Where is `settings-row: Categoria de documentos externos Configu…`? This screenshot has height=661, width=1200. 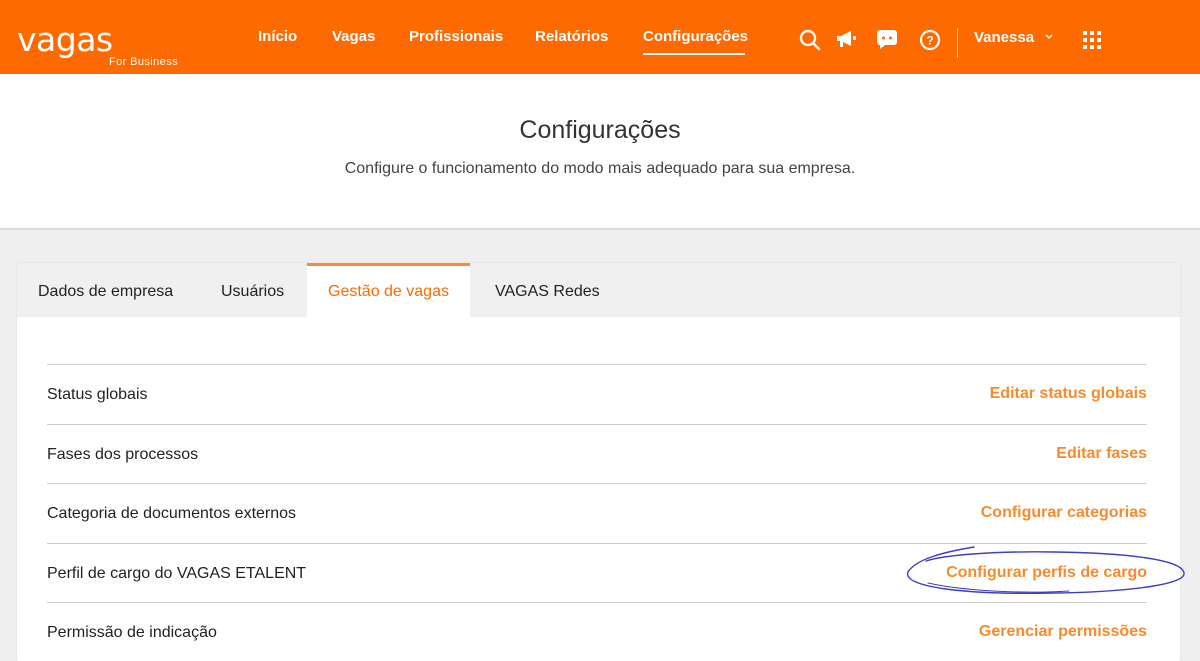
settings-row: Categoria de documentos externos Configu… is located at coordinates (597, 514).